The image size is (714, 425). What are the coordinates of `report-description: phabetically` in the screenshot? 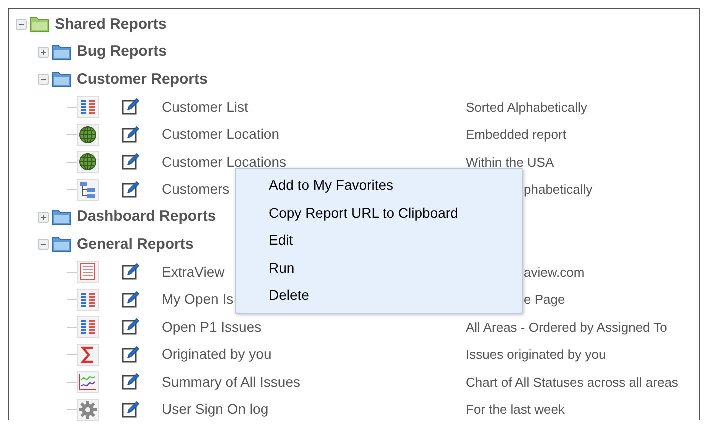 It's located at (558, 190).